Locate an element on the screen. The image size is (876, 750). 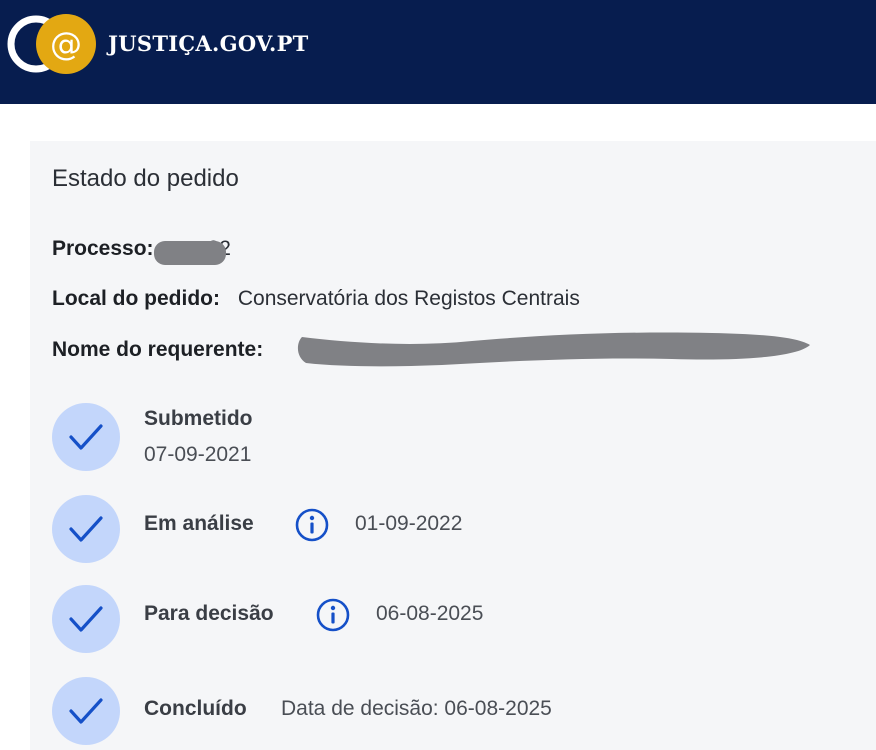
step-label: Concluído is located at coordinates (195, 708).